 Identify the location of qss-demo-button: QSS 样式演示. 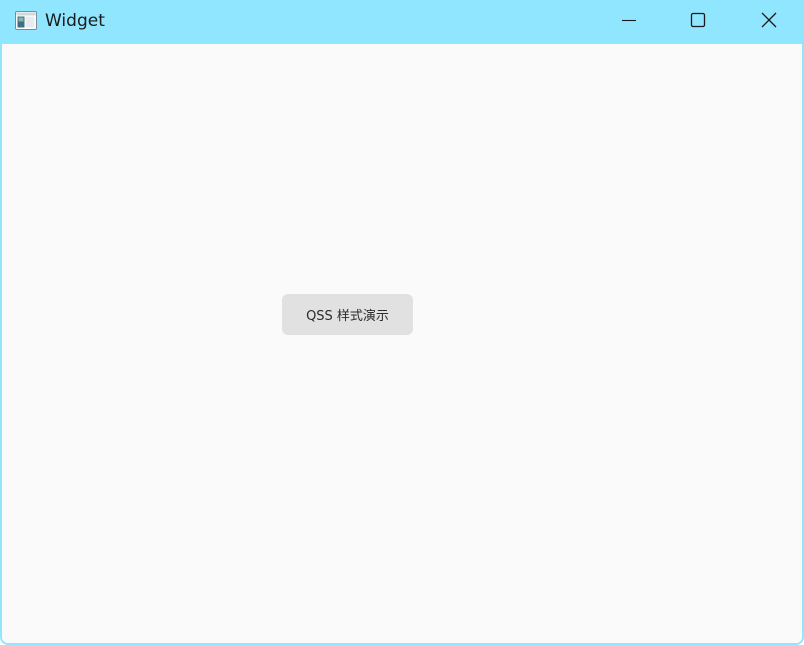
(347, 314).